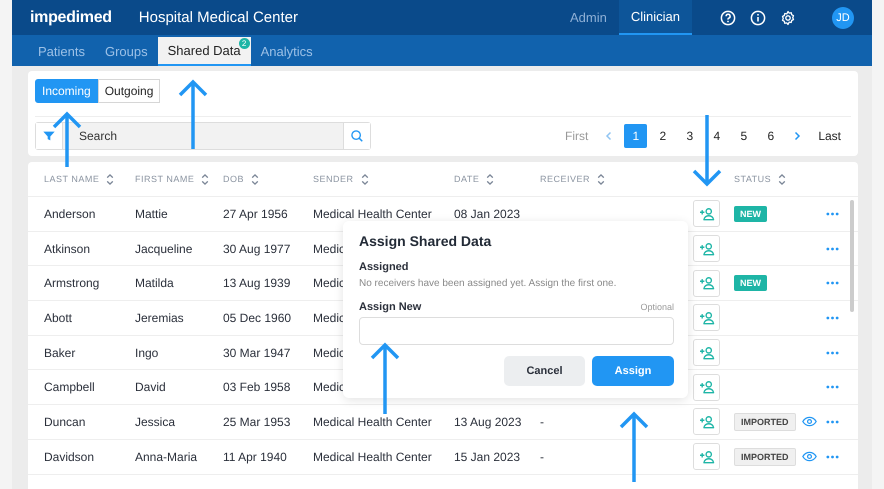  Describe the element at coordinates (164, 179) in the screenshot. I see `column-header: FIRST NAME` at that location.